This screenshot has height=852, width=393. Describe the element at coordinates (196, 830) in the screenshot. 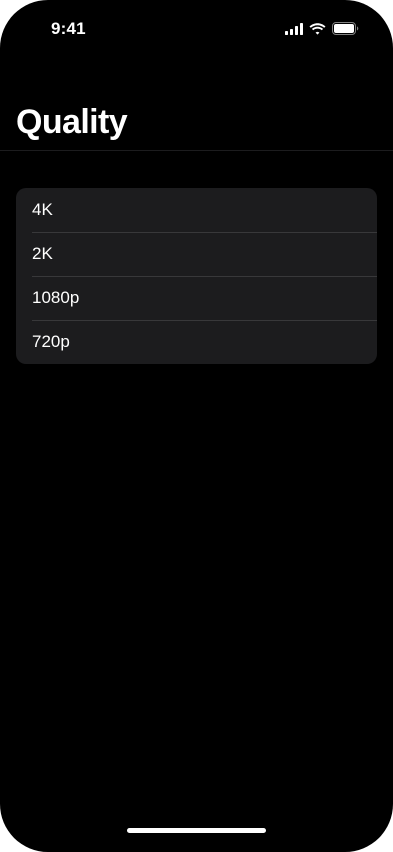

I see `home-indicator` at that location.